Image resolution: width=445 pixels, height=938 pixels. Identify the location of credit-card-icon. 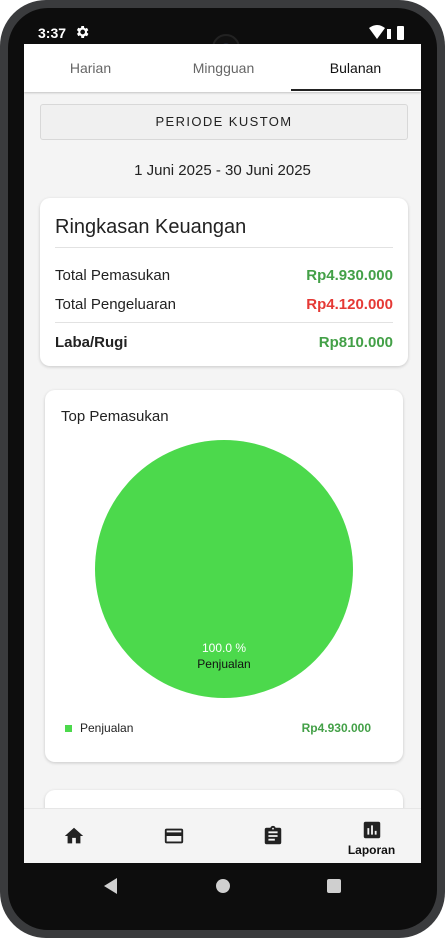
(174, 836).